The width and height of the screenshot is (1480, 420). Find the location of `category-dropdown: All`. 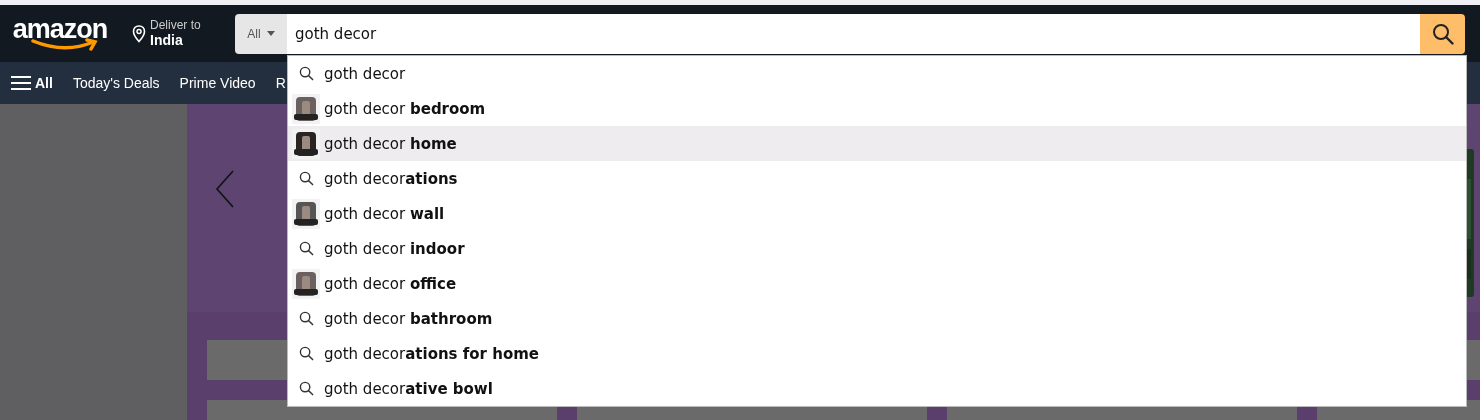

category-dropdown: All is located at coordinates (261, 33).